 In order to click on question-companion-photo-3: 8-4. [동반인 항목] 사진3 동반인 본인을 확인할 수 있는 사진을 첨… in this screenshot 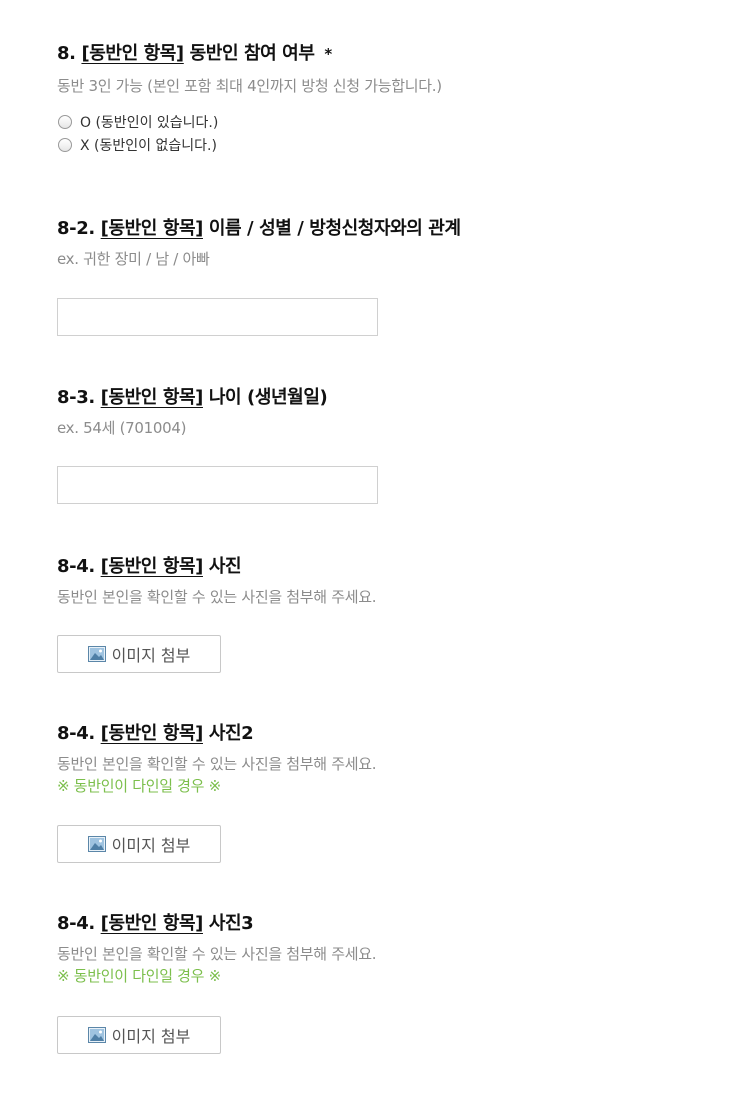, I will do `click(377, 949)`.